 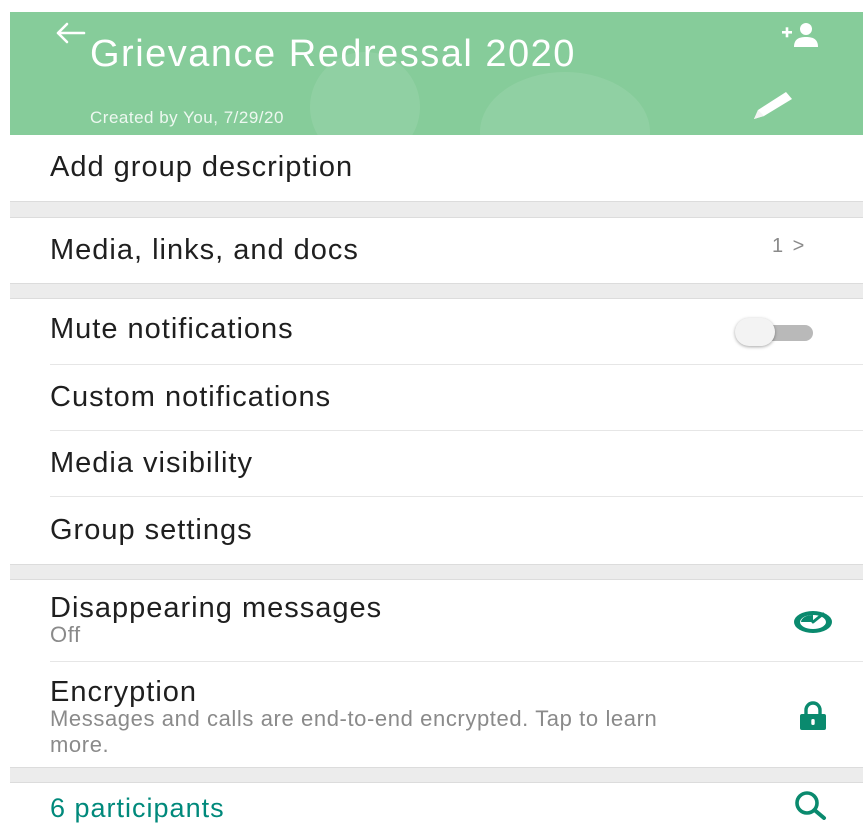 I want to click on lock-icon, so click(x=813, y=715).